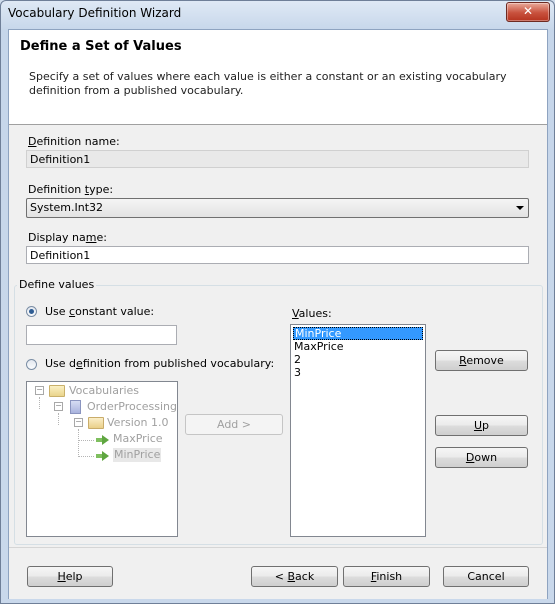  What do you see at coordinates (358, 359) in the screenshot?
I see `values-list-item: 2` at bounding box center [358, 359].